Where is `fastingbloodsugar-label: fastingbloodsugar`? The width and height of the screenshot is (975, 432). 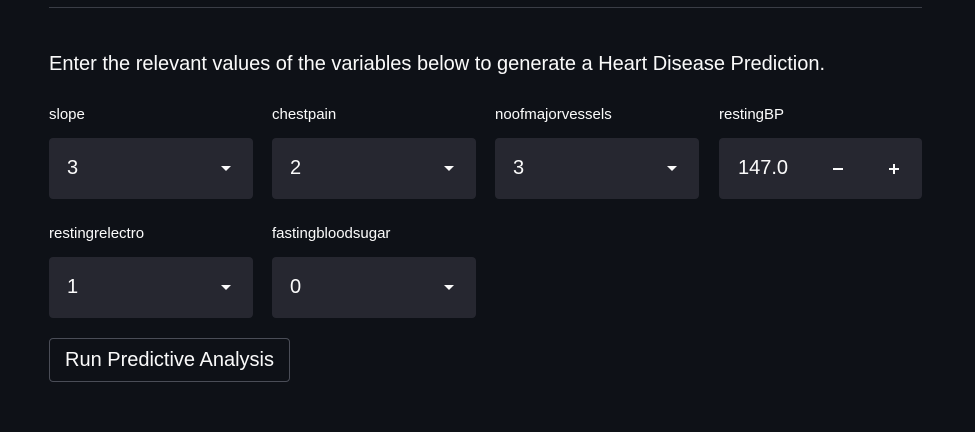 fastingbloodsugar-label: fastingbloodsugar is located at coordinates (331, 233).